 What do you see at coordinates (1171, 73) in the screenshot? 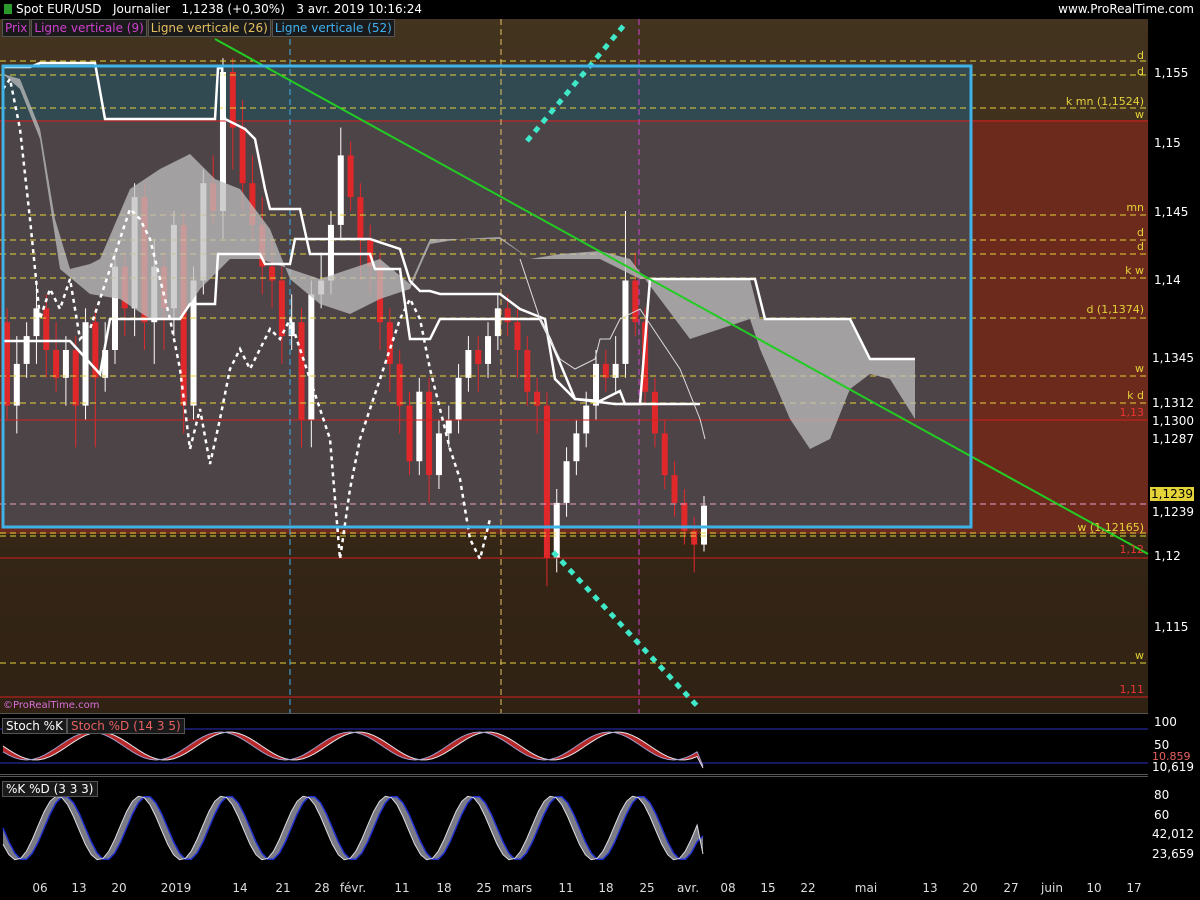
I see `tick-1155: 1,155` at bounding box center [1171, 73].